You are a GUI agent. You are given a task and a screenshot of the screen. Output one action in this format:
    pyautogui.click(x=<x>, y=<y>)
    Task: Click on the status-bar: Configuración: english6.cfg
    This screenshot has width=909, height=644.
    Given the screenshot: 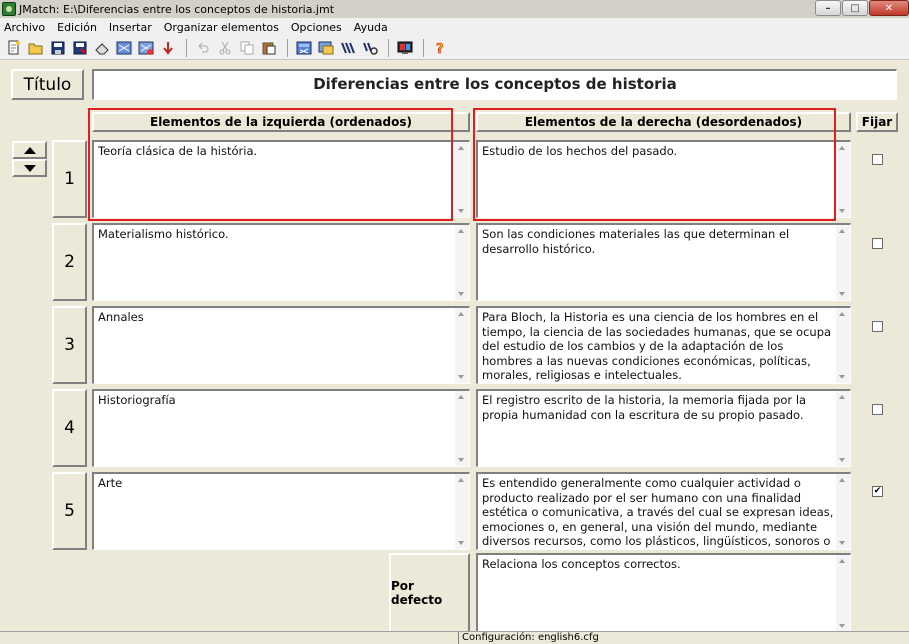 What is the action you would take?
    pyautogui.click(x=454, y=637)
    